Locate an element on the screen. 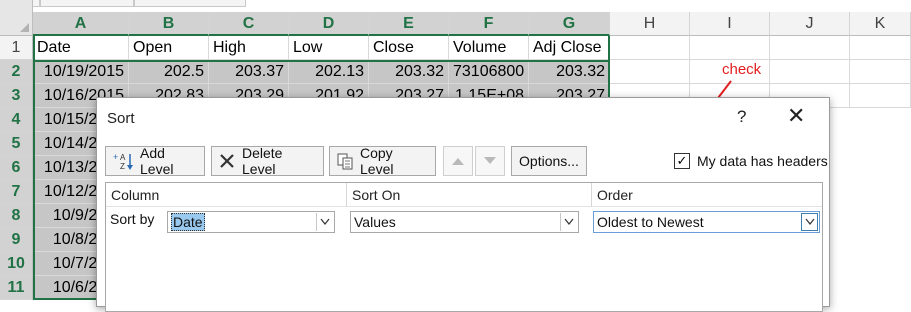 This screenshot has width=911, height=312. delete-x-icon is located at coordinates (227, 161).